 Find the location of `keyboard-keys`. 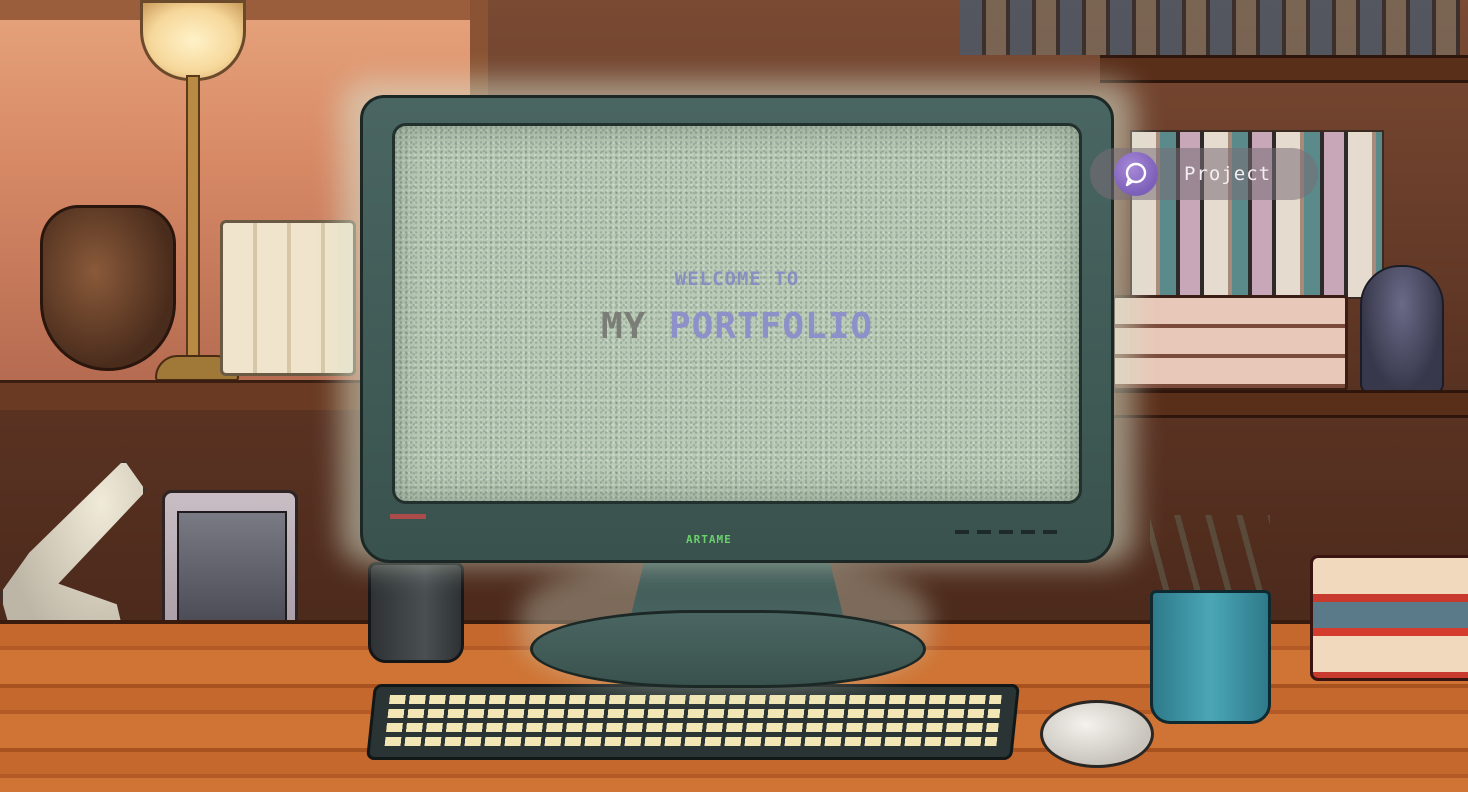

keyboard-keys is located at coordinates (693, 722).